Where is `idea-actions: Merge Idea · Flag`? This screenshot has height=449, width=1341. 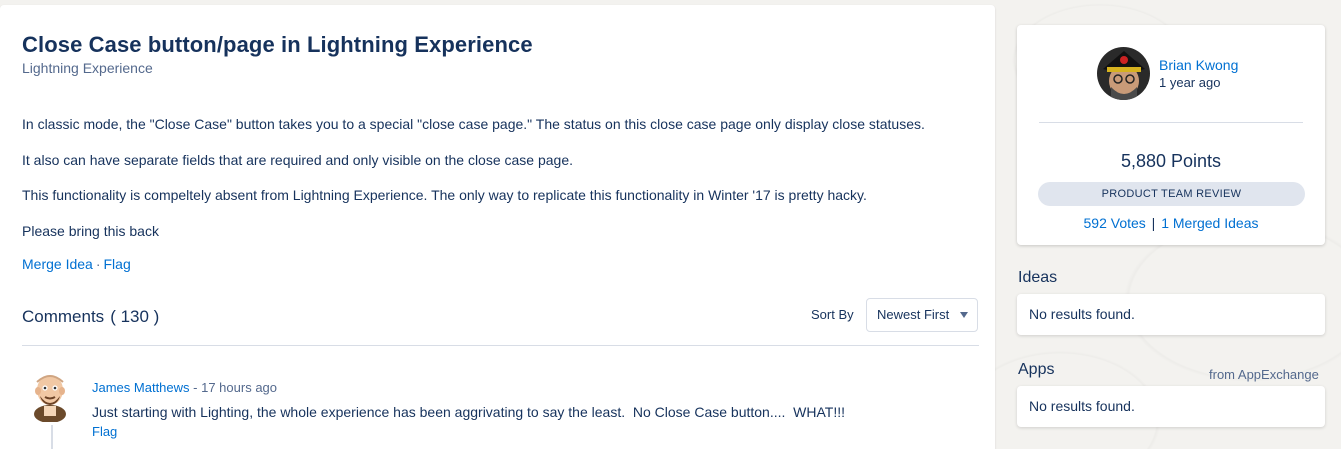 idea-actions: Merge Idea · Flag is located at coordinates (76, 264).